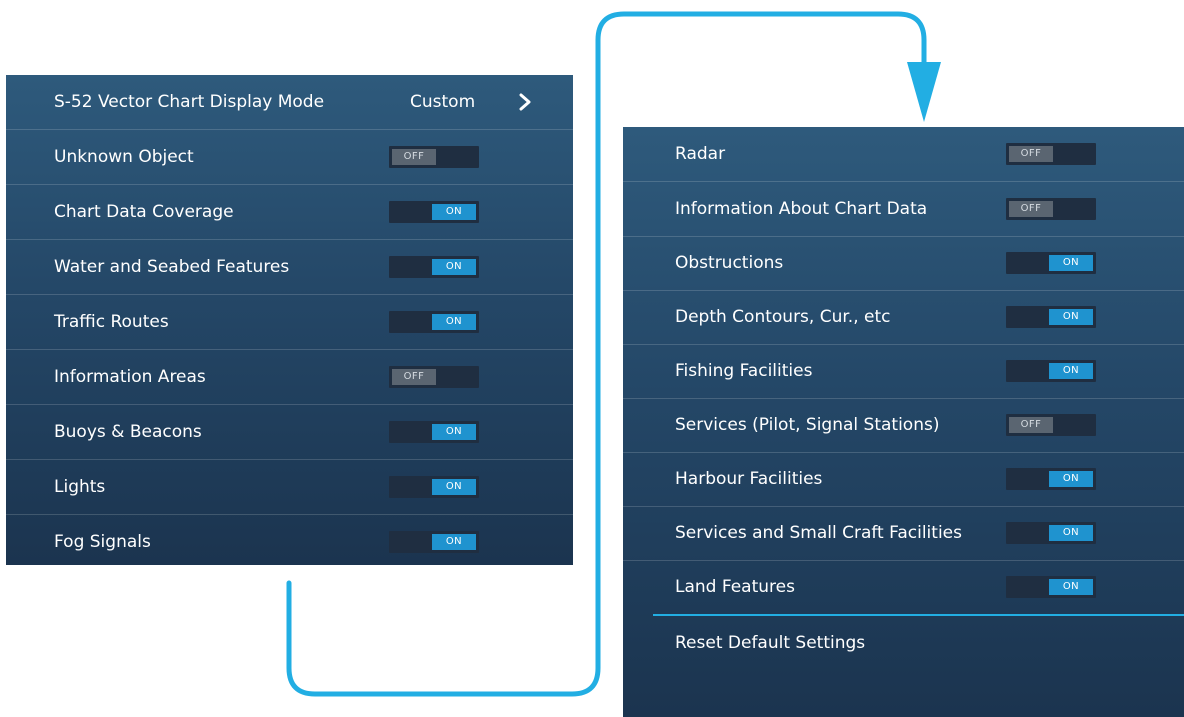  What do you see at coordinates (749, 479) in the screenshot?
I see `setting-label: Harbour Facilities` at bounding box center [749, 479].